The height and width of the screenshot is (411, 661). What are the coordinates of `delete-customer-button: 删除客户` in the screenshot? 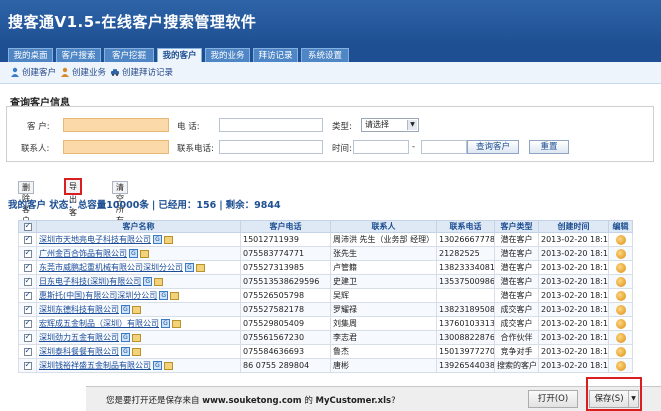 It's located at (26, 203).